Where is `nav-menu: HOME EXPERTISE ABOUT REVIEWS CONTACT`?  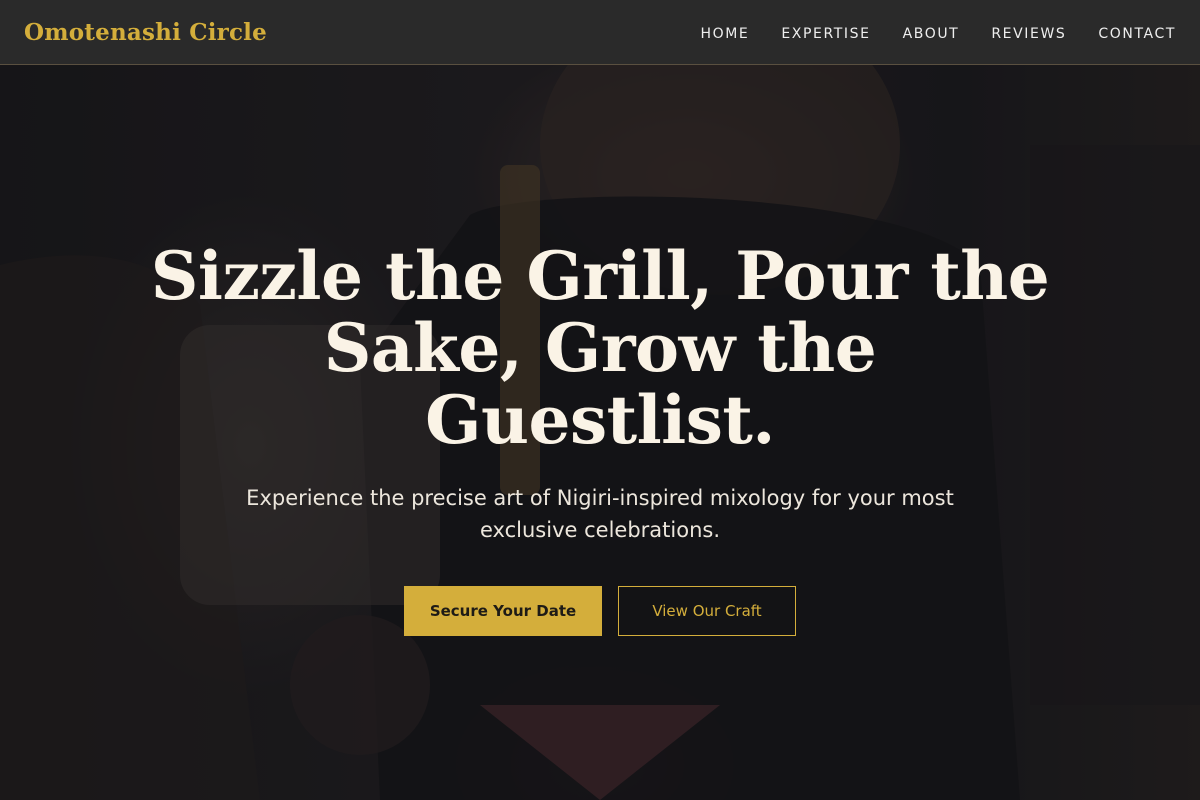 nav-menu: HOME EXPERTISE ABOUT REVIEWS CONTACT is located at coordinates (938, 32).